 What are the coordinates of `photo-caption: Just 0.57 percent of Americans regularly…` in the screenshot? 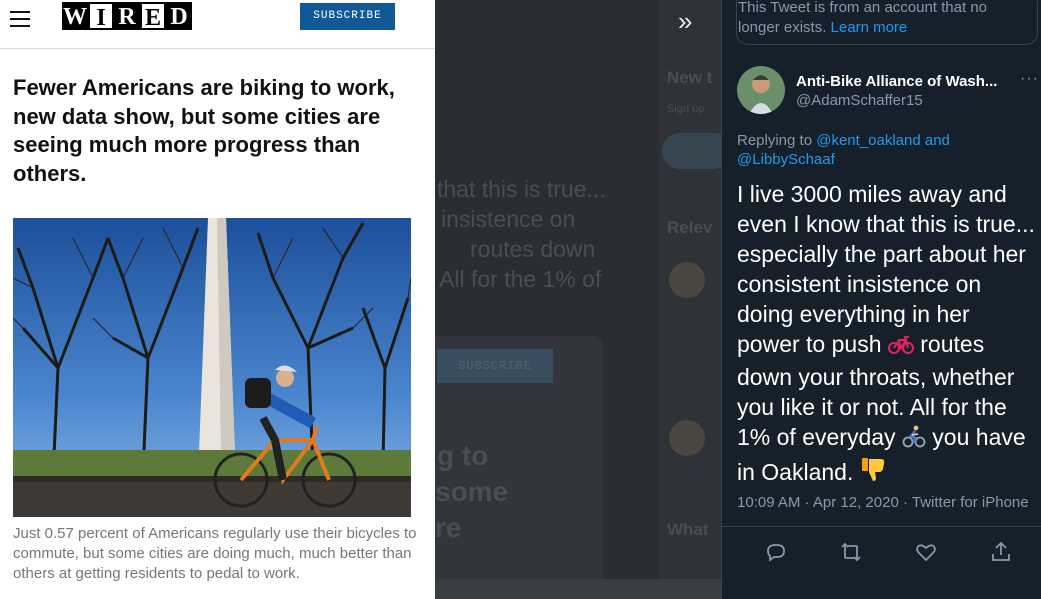 It's located at (215, 553).